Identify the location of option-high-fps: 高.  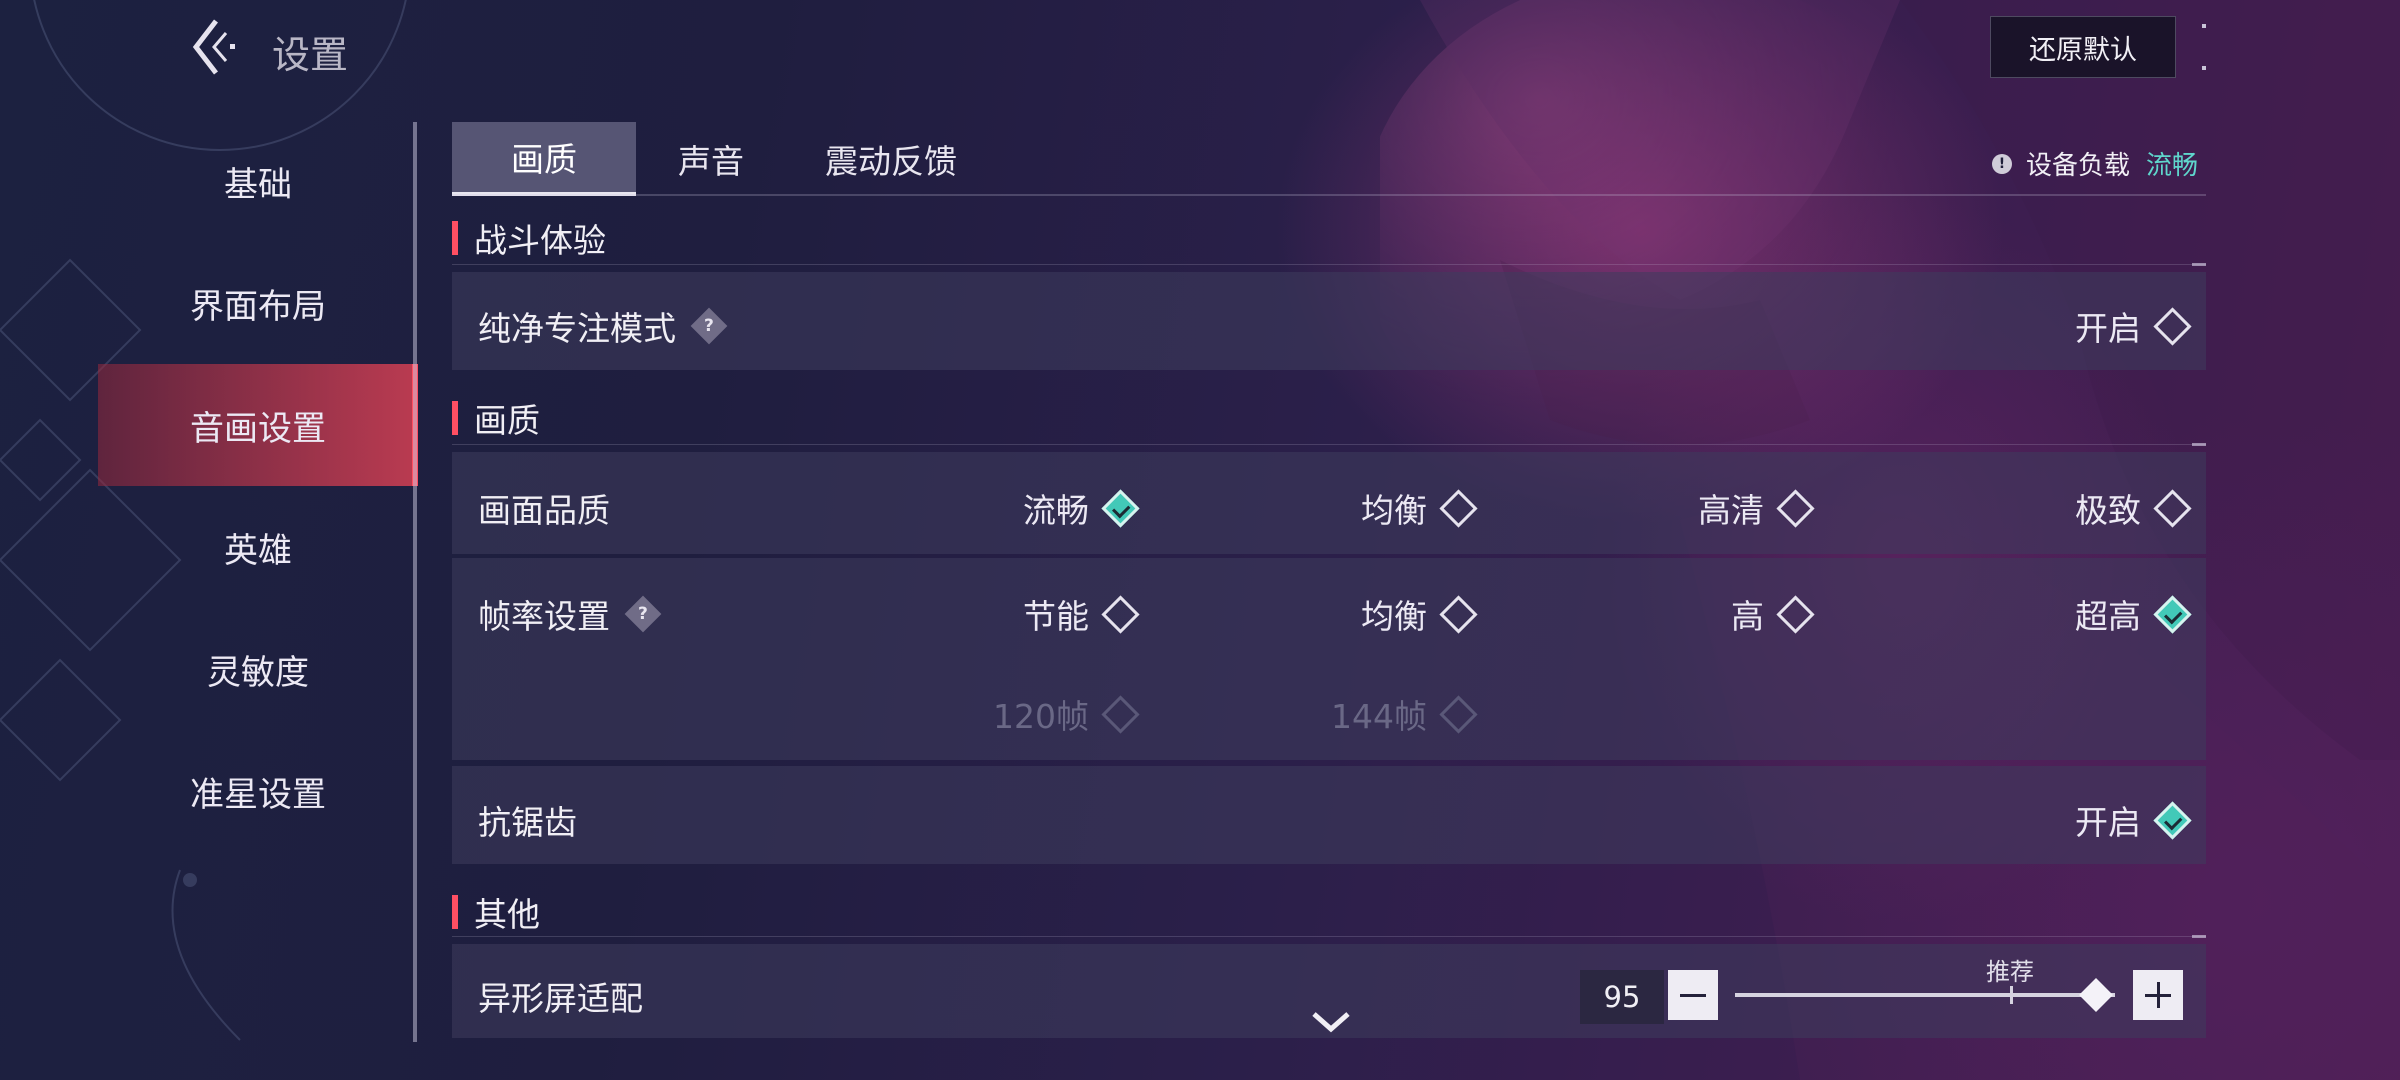
(1773, 614).